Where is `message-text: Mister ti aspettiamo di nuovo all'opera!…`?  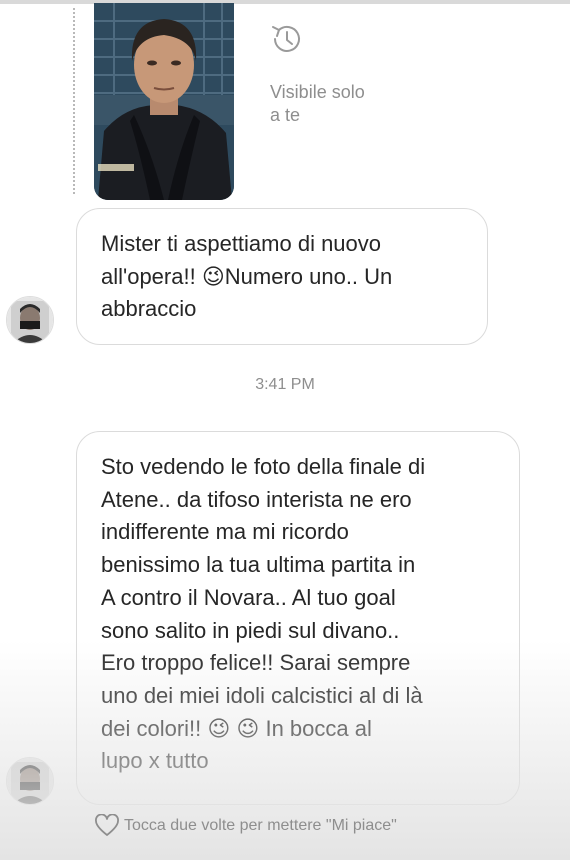
message-text: Mister ti aspettiamo di nuovo all'opera!… is located at coordinates (247, 276).